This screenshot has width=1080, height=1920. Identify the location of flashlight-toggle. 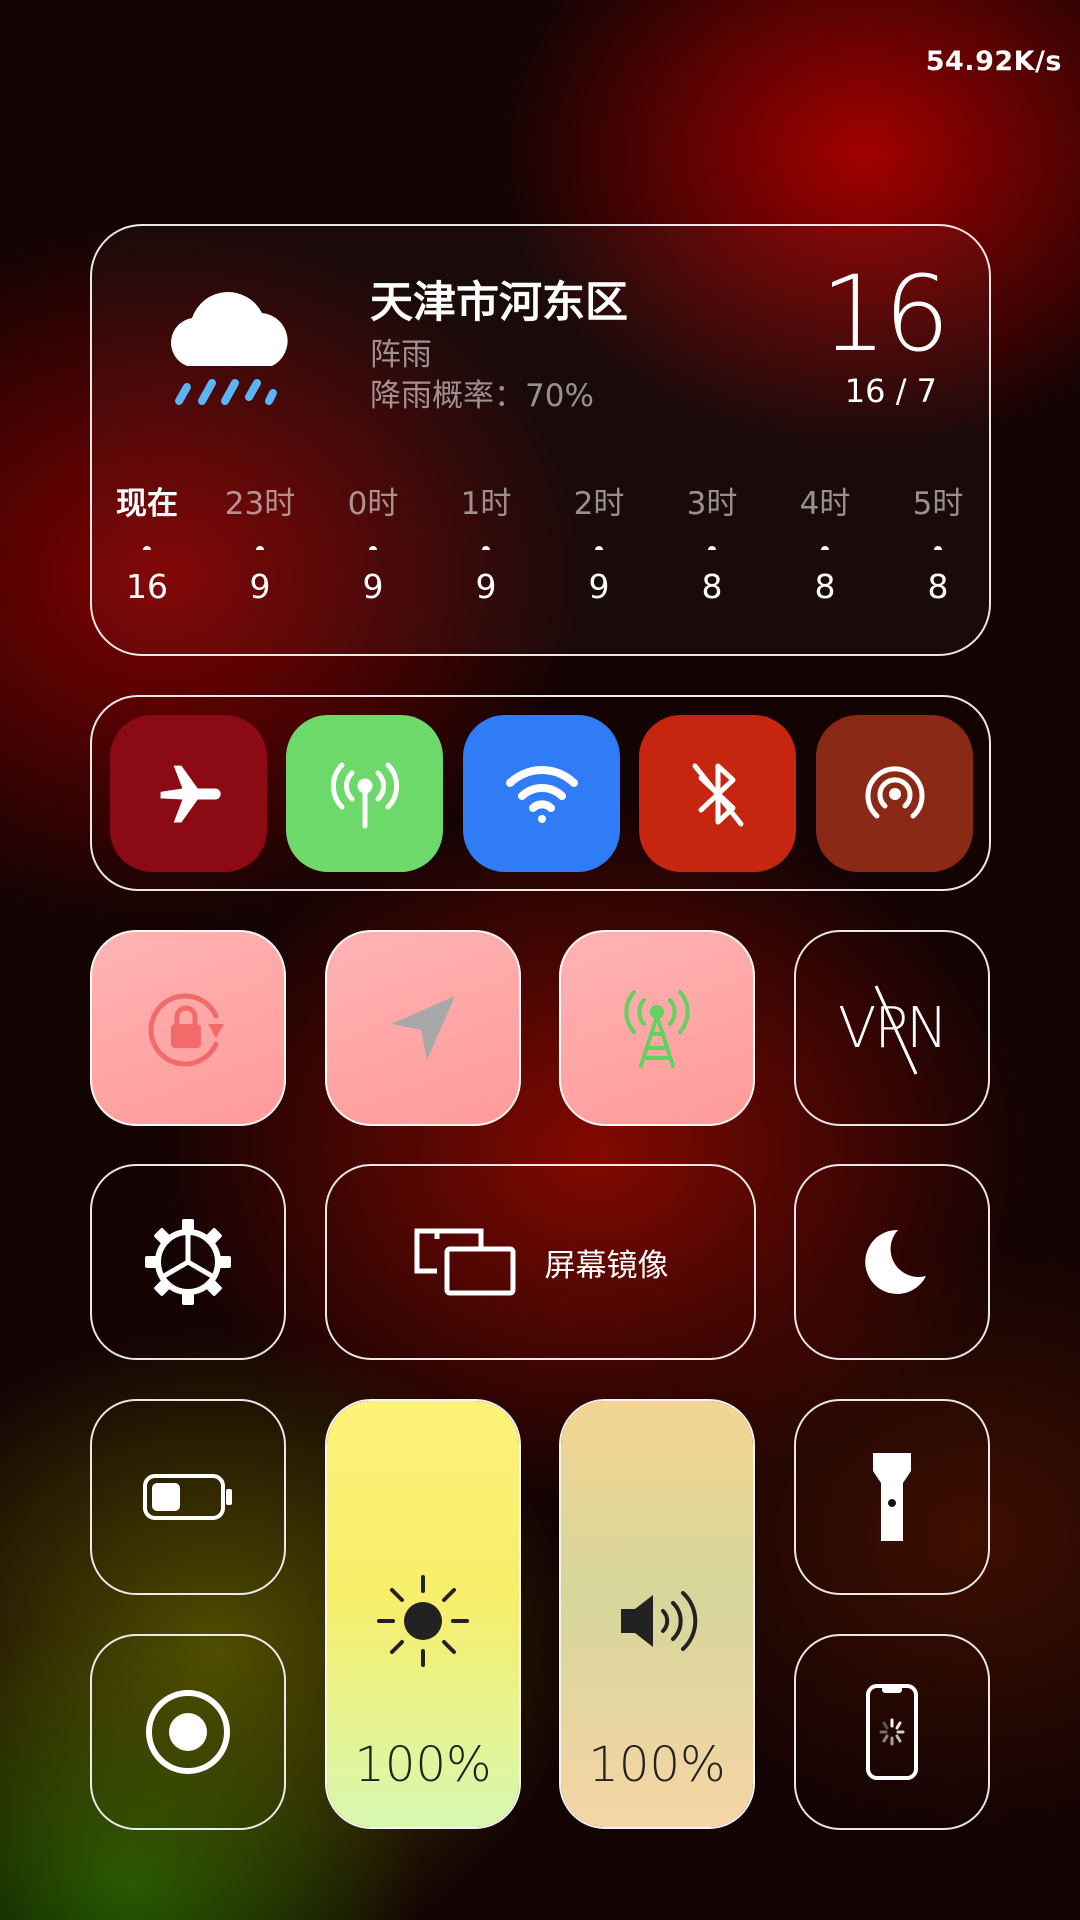
(892, 1497).